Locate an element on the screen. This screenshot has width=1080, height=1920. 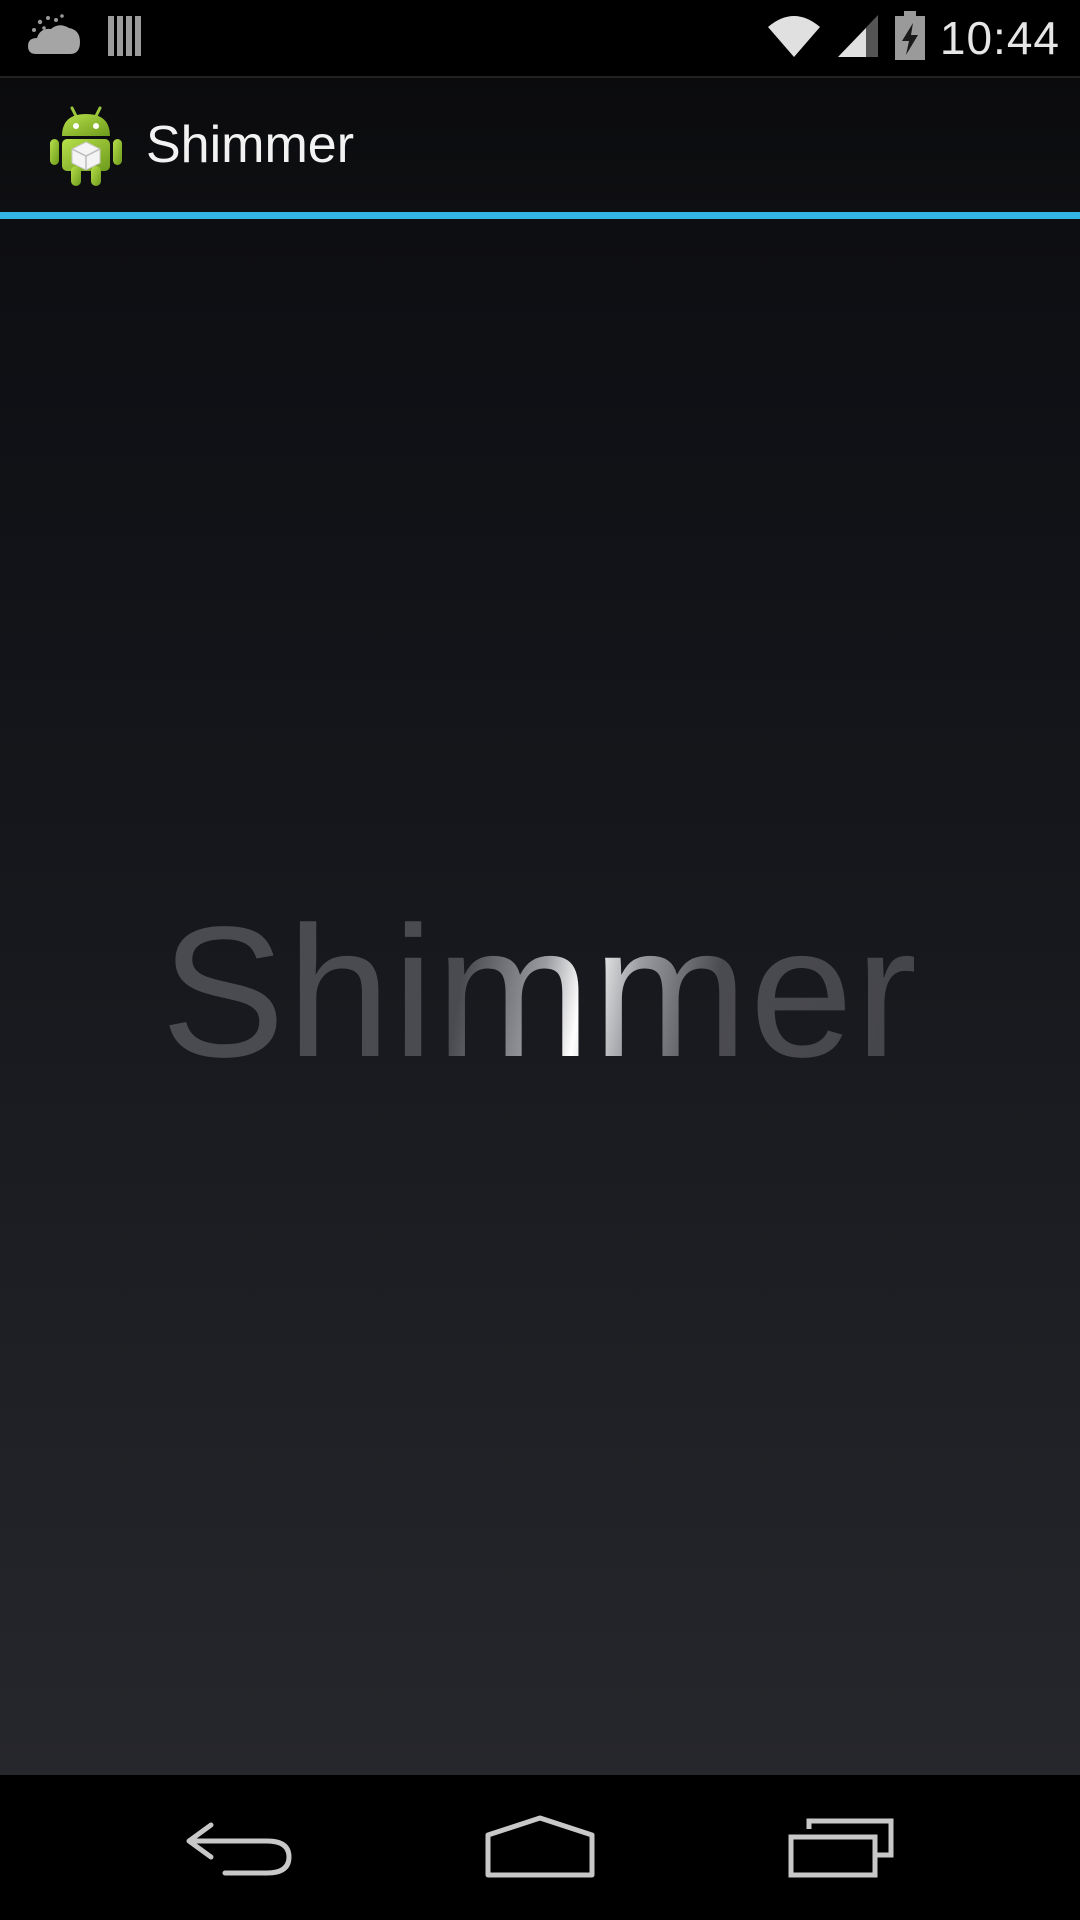
recent-apps-button is located at coordinates (842, 1849).